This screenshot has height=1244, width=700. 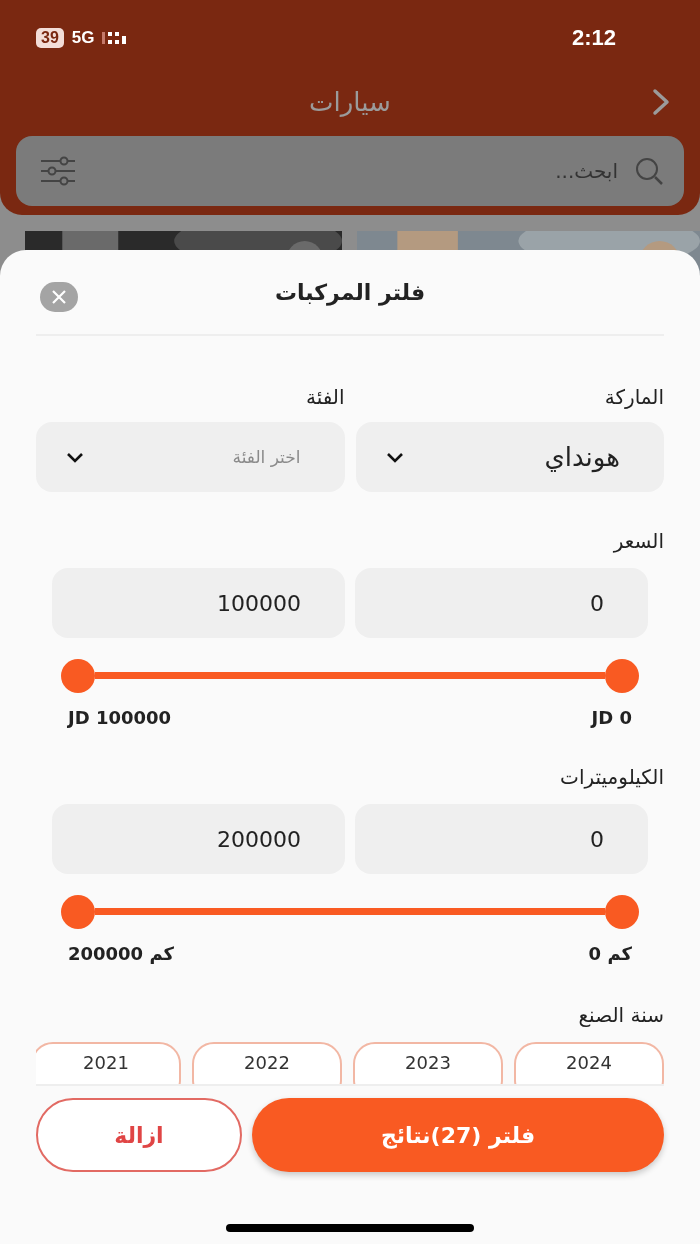 What do you see at coordinates (612, 777) in the screenshot?
I see `section-label: الكيلوميترات` at bounding box center [612, 777].